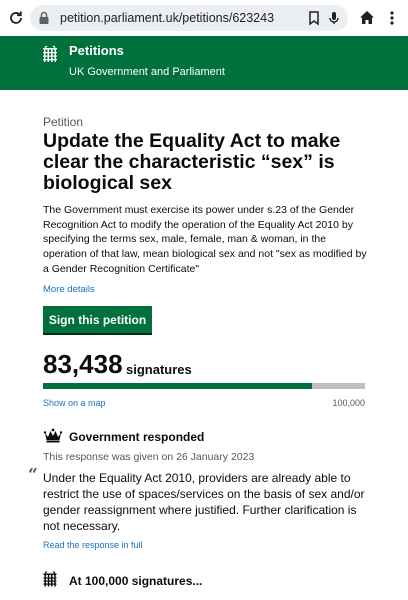  Describe the element at coordinates (177, 386) in the screenshot. I see `signature-progress-fill` at that location.